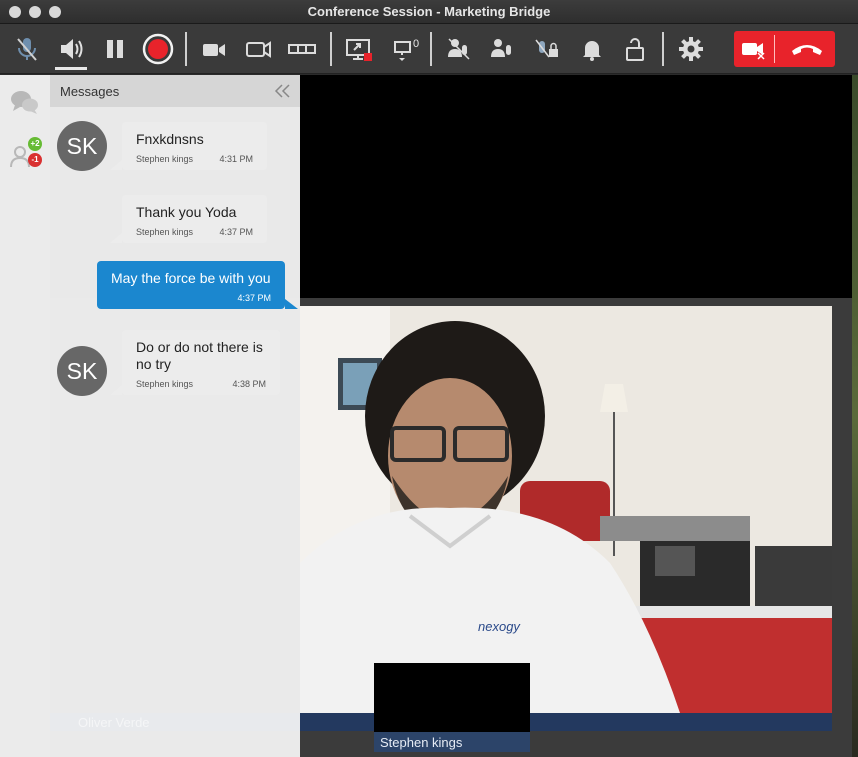 Image resolution: width=858 pixels, height=757 pixels. I want to click on call-control-divider, so click(774, 49).